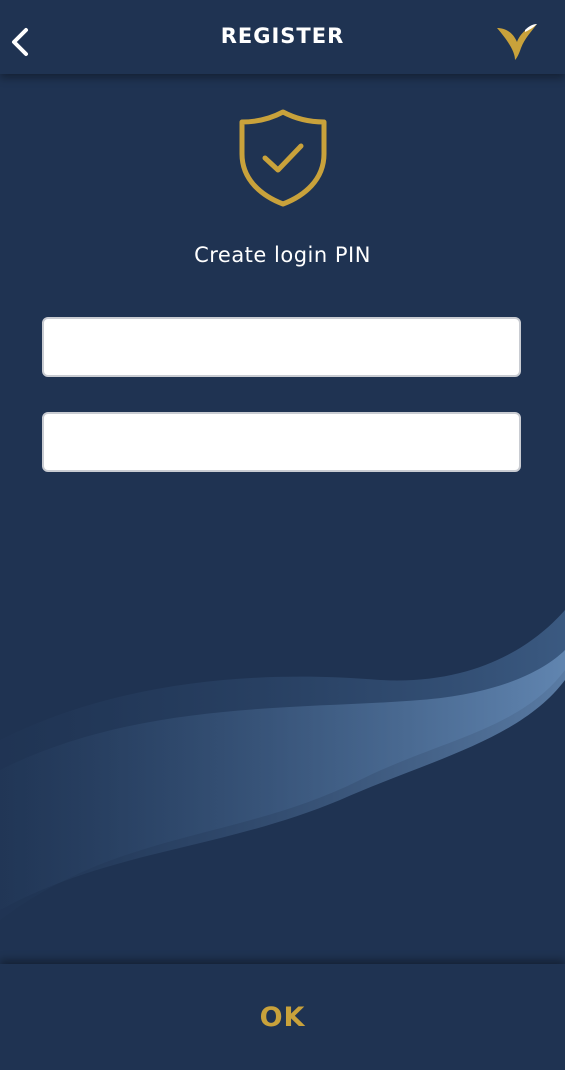  Describe the element at coordinates (281, 347) in the screenshot. I see `pin-input` at that location.